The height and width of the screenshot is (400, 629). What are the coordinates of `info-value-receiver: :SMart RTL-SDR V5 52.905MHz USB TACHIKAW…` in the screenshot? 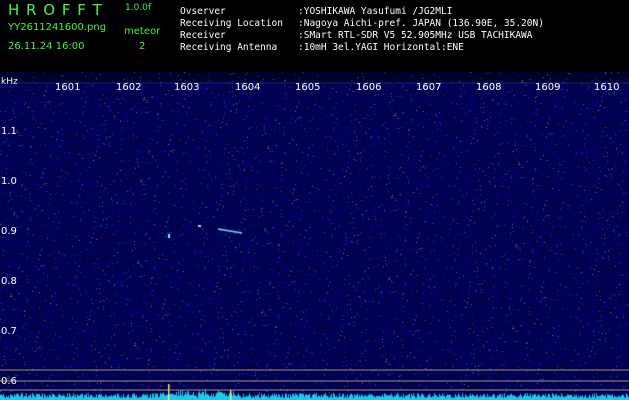 It's located at (415, 35).